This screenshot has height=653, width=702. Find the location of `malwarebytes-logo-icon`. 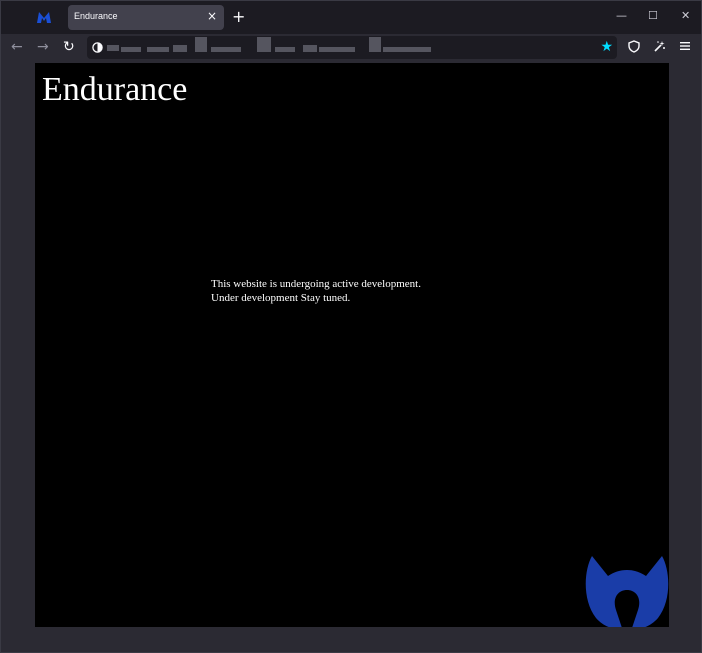

malwarebytes-logo-icon is located at coordinates (44, 17).